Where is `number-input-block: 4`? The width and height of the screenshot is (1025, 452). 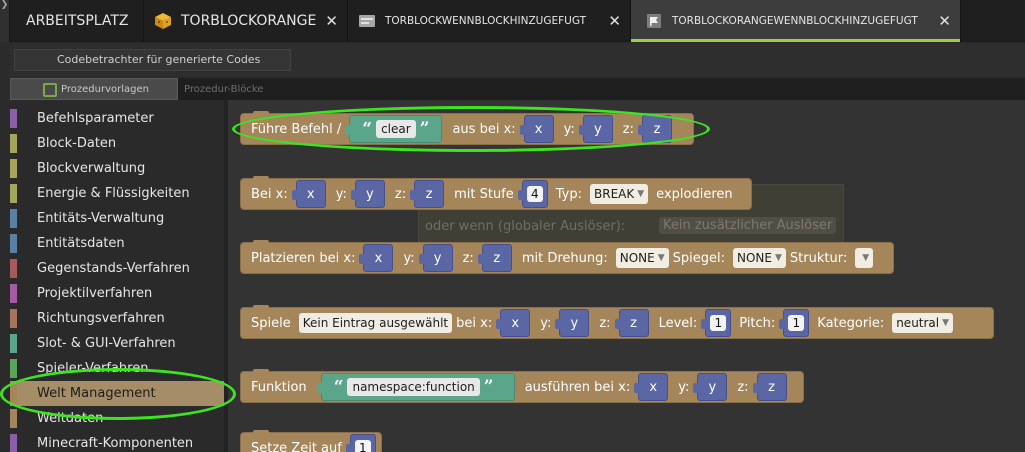
number-input-block: 4 is located at coordinates (532, 194).